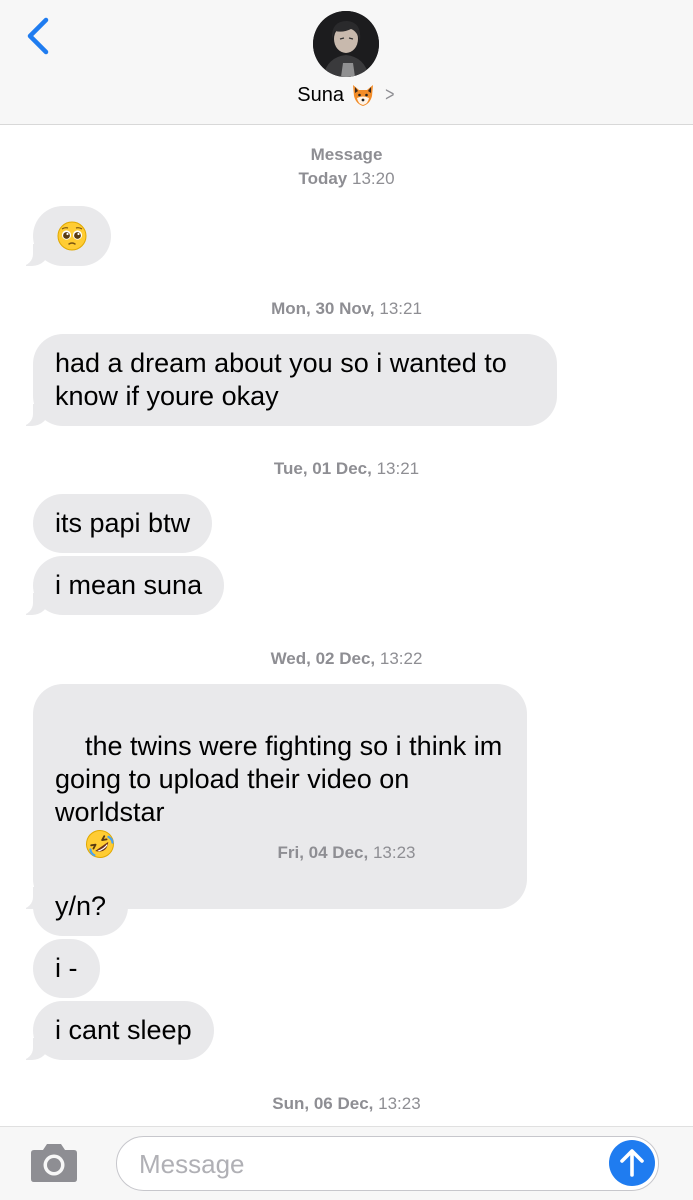 The width and height of the screenshot is (693, 1200). Describe the element at coordinates (346, 154) in the screenshot. I see `service-label: Message` at that location.